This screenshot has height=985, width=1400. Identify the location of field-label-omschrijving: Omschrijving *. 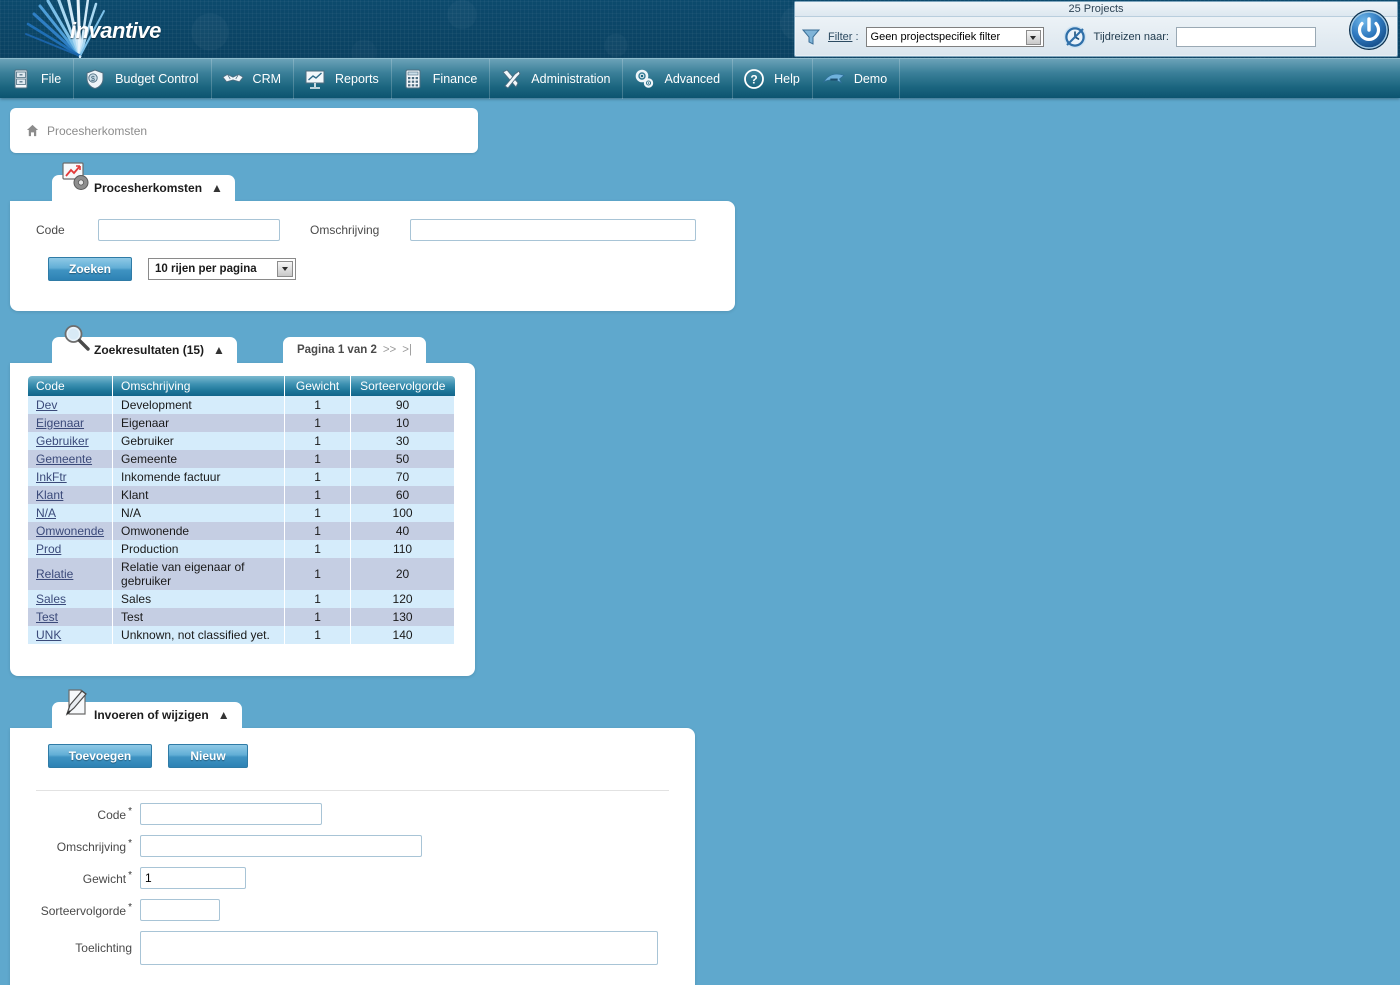
(75, 846).